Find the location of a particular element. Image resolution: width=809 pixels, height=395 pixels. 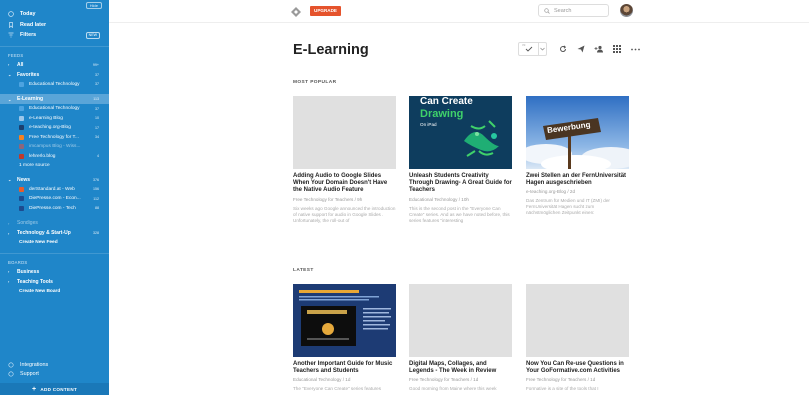

article-summary: Formative is a site of the tools that I is located at coordinates (562, 389).